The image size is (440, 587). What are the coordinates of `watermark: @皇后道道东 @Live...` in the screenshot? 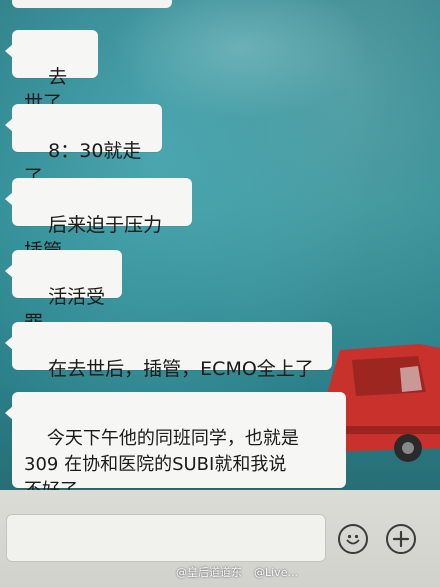 It's located at (237, 573).